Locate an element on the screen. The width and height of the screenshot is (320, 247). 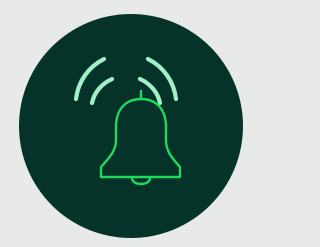
left-outer-wave is located at coordinates (90, 79).